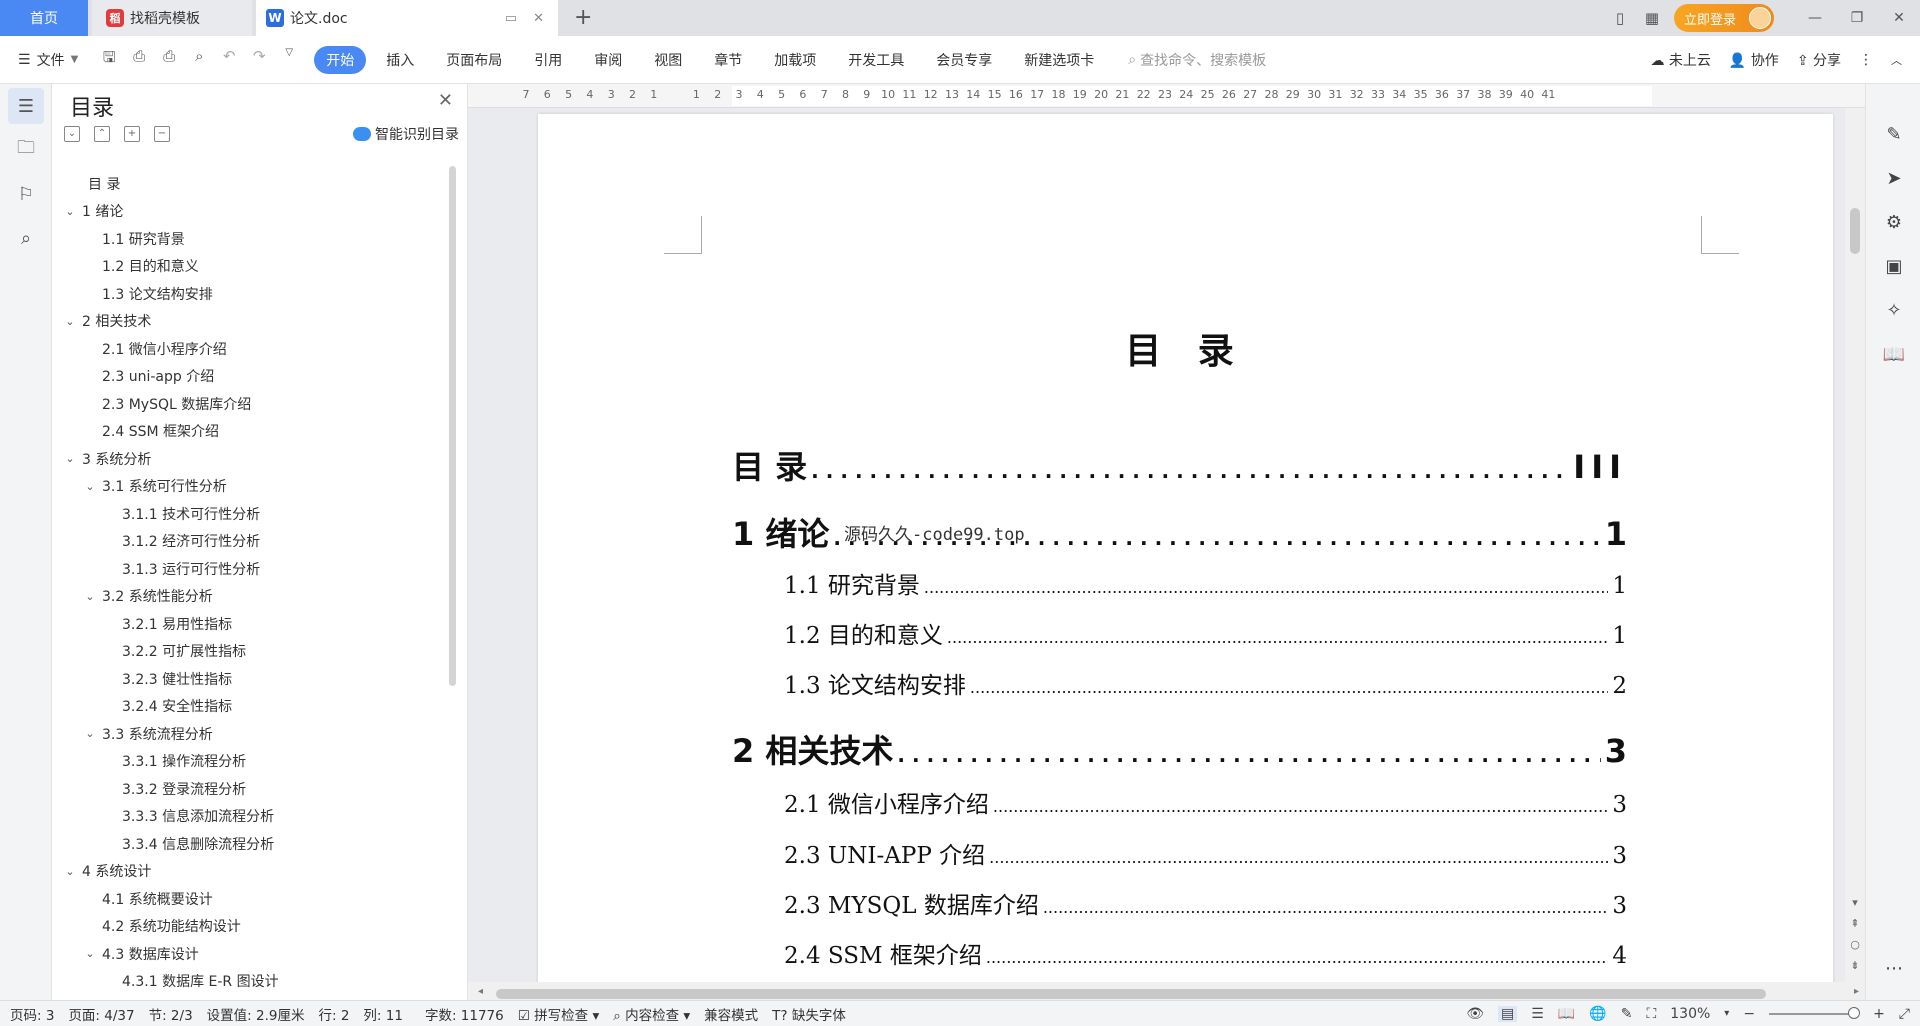 The width and height of the screenshot is (1920, 1026). Describe the element at coordinates (250, 569) in the screenshot. I see `toc-item: 3.1.3 运行可行性分析` at that location.